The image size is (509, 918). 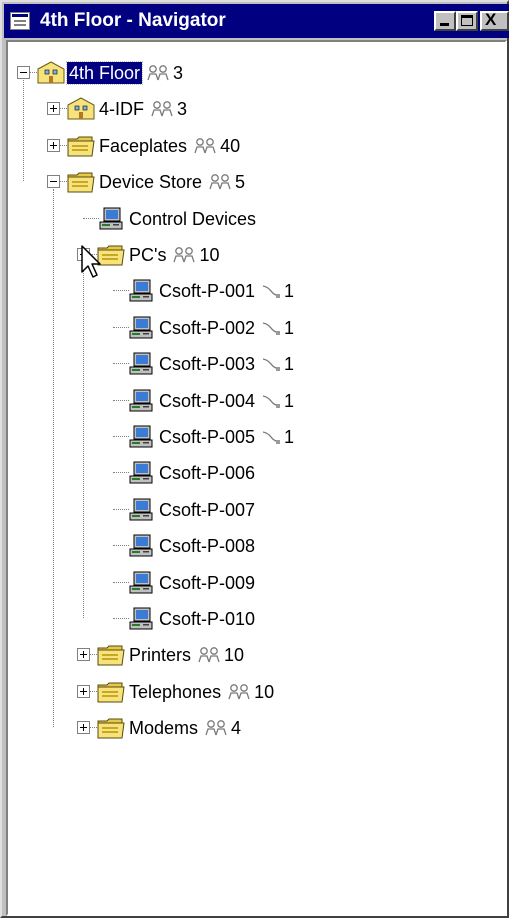 I want to click on tree-node: 4-IDF 3, so click(x=253, y=109).